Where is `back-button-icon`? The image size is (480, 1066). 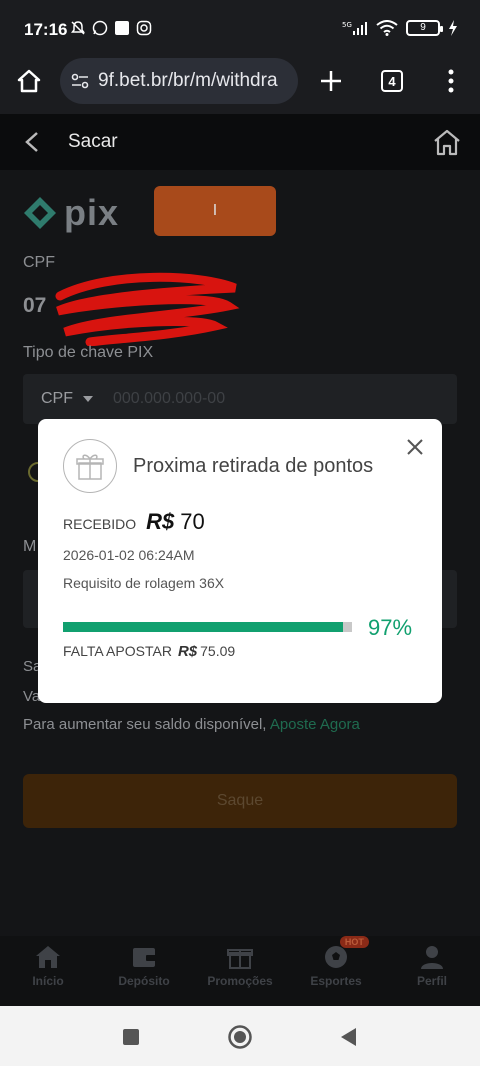 back-button-icon is located at coordinates (349, 1037).